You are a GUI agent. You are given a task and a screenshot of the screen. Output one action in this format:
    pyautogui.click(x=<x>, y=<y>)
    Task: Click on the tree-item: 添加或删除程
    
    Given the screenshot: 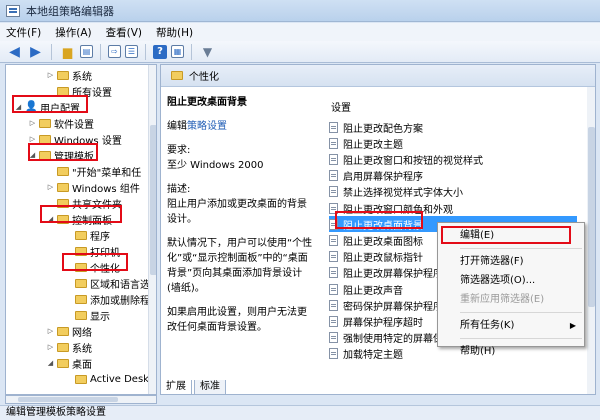 What is the action you would take?
    pyautogui.click(x=107, y=299)
    